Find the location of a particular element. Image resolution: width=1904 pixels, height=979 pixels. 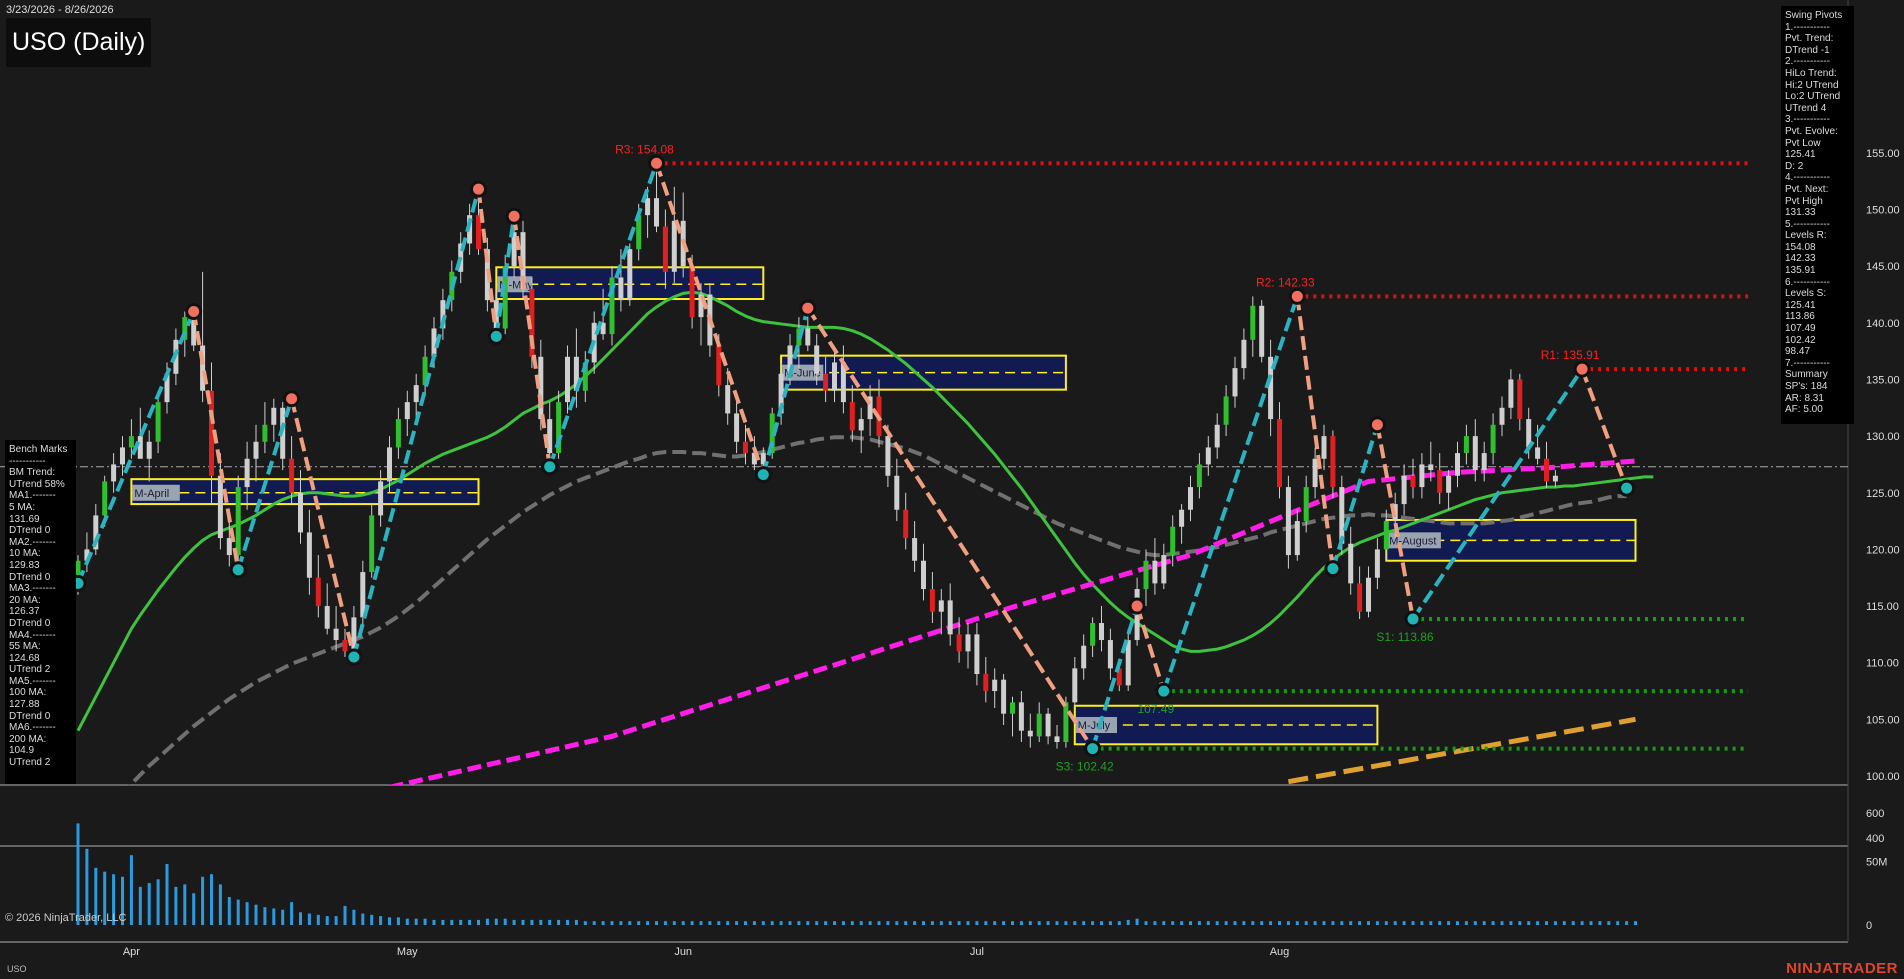

bench-panel-line: 126.37 is located at coordinates (24, 612).